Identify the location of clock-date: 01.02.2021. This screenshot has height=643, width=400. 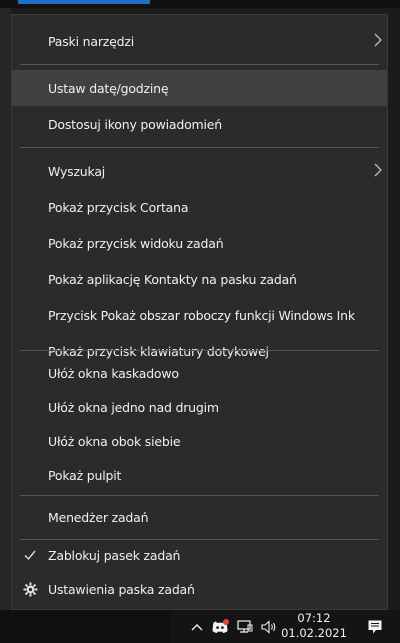
(314, 633).